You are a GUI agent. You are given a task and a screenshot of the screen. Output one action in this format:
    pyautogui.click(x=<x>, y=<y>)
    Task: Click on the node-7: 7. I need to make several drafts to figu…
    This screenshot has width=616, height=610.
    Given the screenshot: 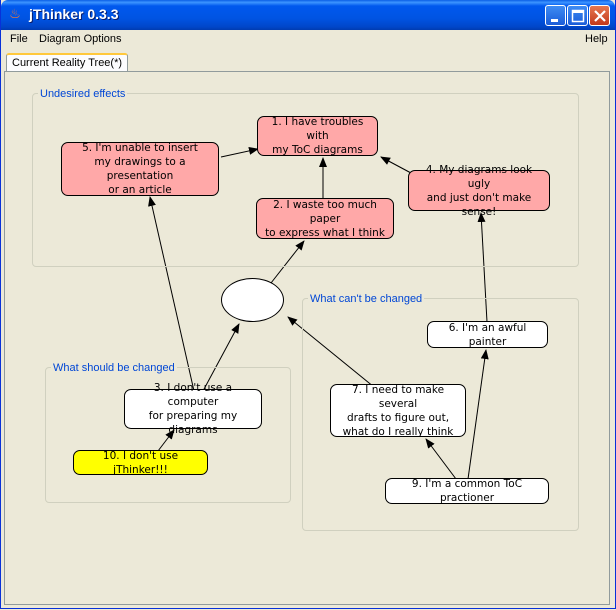 What is the action you would take?
    pyautogui.click(x=398, y=411)
    